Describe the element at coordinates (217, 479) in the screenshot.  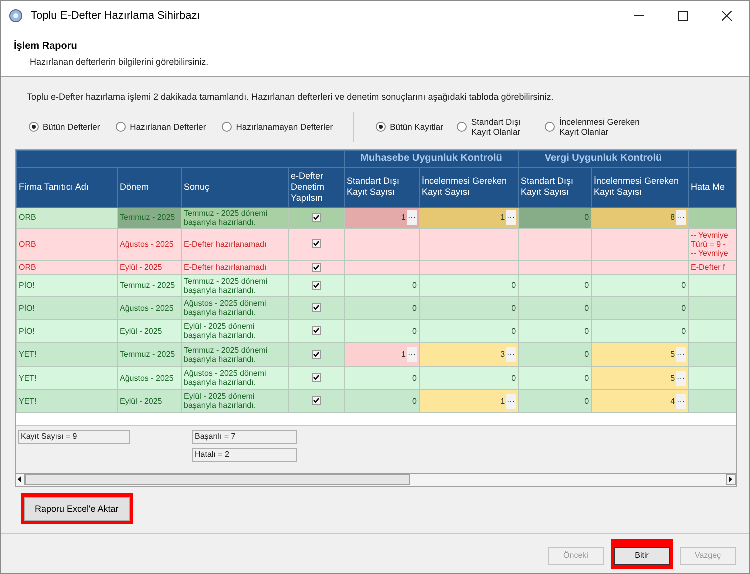
I see `scrollbar-thumb` at that location.